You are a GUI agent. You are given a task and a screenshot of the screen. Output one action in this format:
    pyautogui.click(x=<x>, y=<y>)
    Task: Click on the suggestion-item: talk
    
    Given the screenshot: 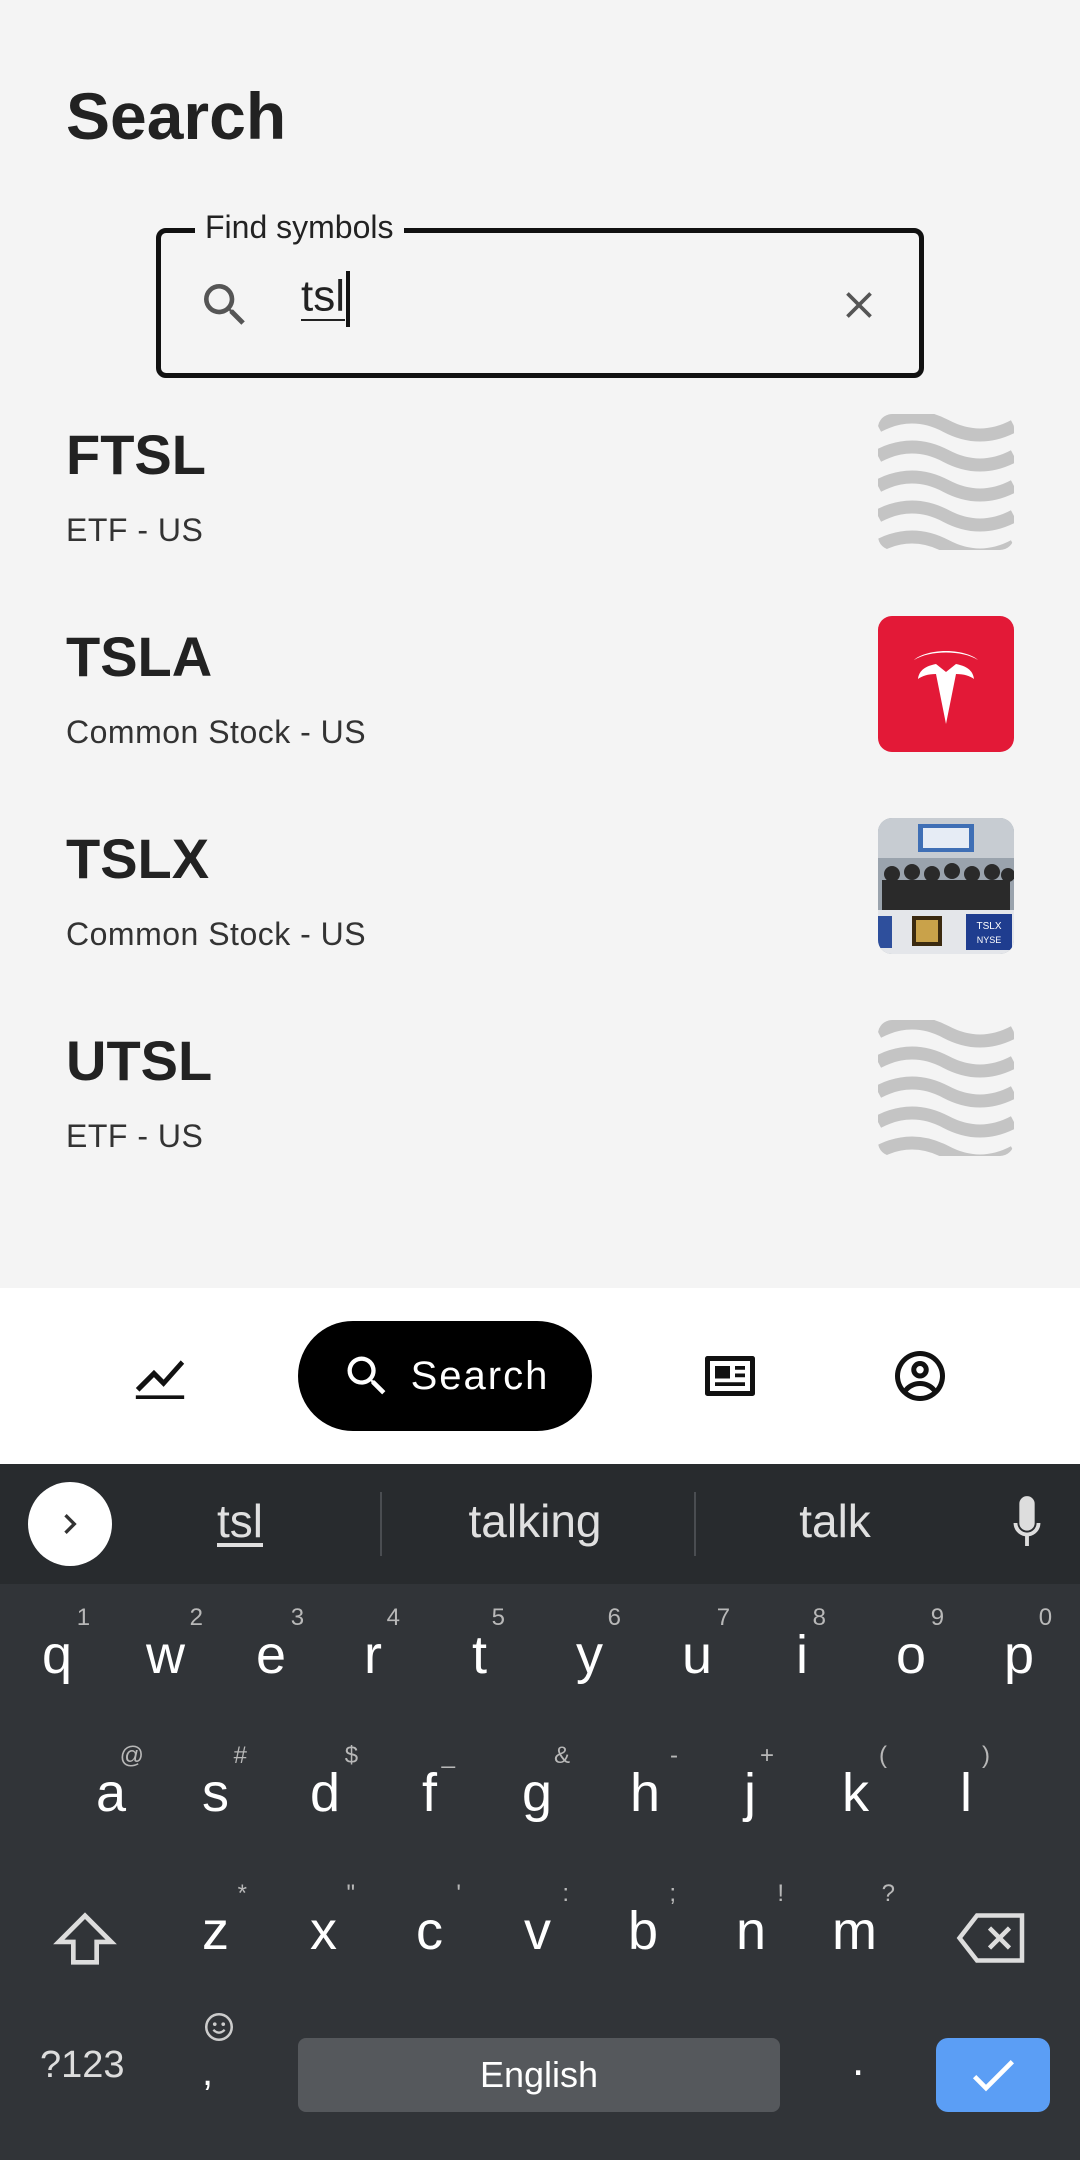 What is the action you would take?
    pyautogui.click(x=835, y=1521)
    